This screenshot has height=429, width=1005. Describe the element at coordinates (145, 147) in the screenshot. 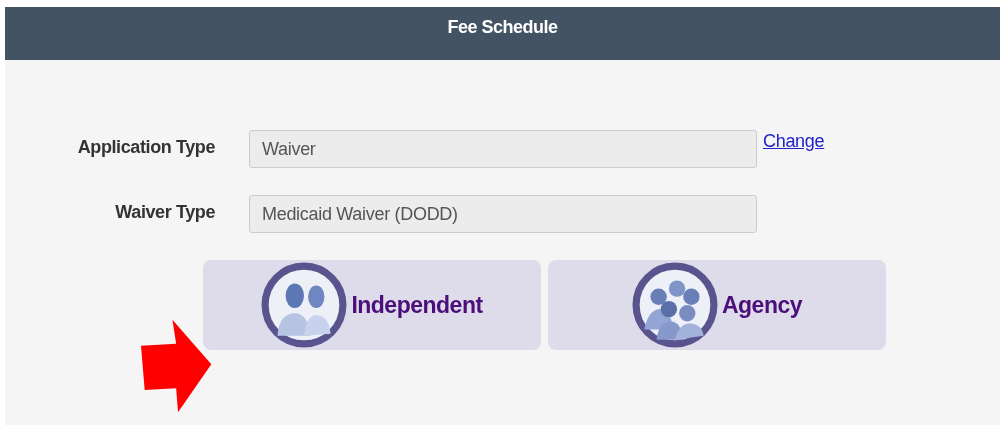

I see `field-label: Application Type` at that location.